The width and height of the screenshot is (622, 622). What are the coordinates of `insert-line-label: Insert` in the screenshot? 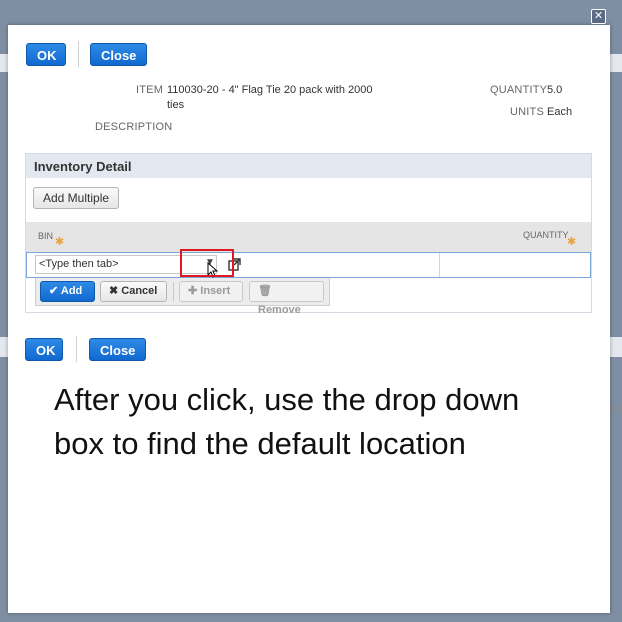 It's located at (215, 291).